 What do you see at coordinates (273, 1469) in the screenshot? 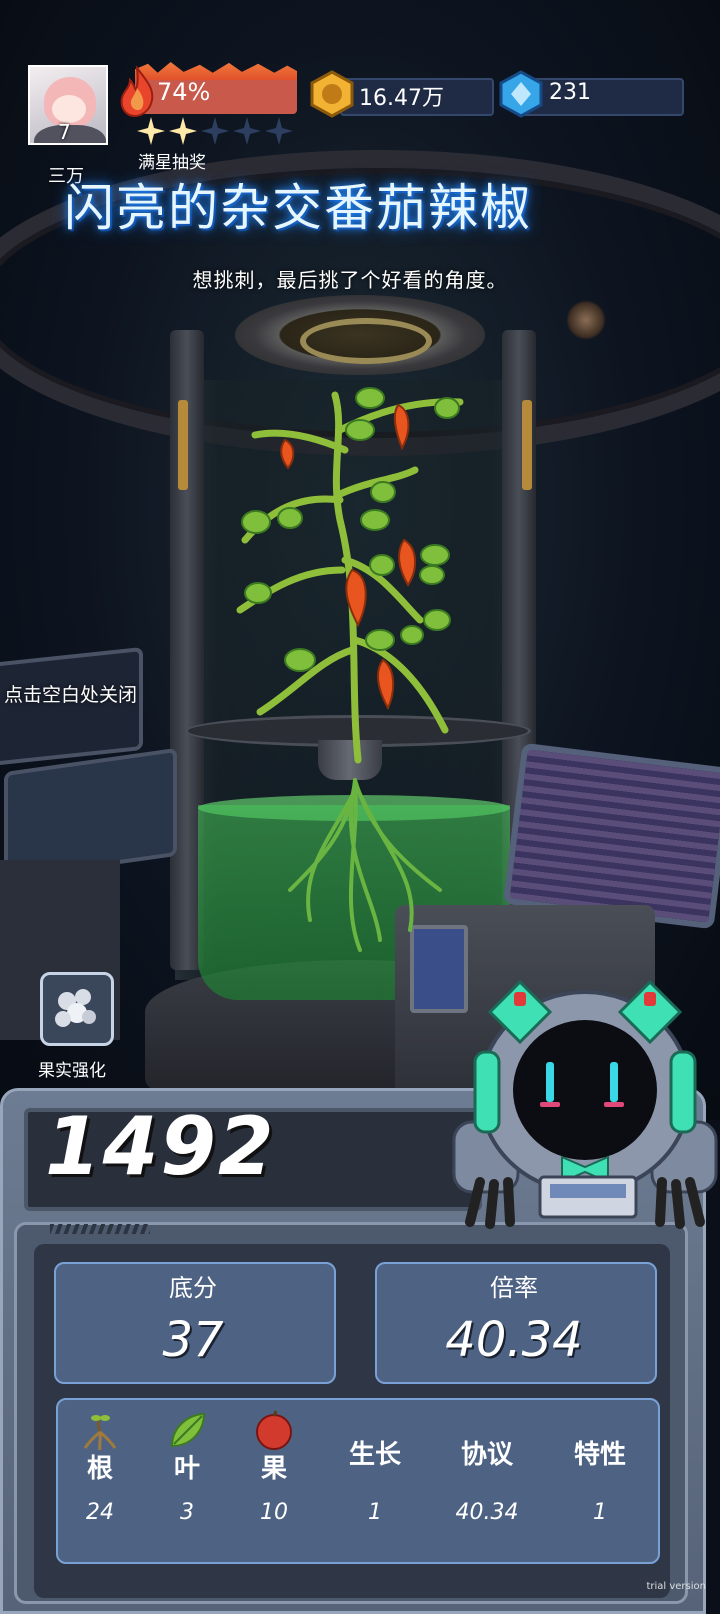
I see `col-fruit-label: 果` at bounding box center [273, 1469].